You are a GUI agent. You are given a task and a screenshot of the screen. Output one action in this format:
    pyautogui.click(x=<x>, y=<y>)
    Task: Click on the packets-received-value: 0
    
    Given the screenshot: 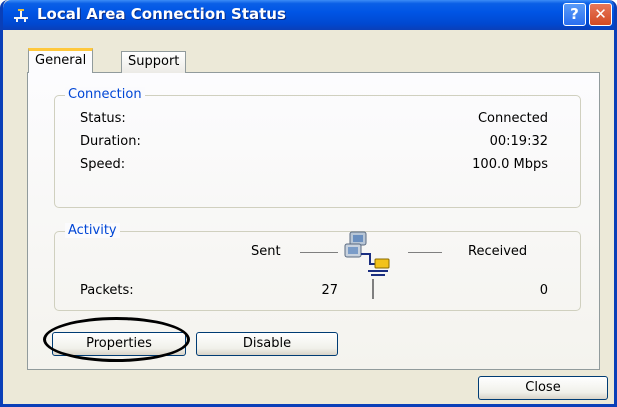 What is the action you would take?
    pyautogui.click(x=543, y=290)
    